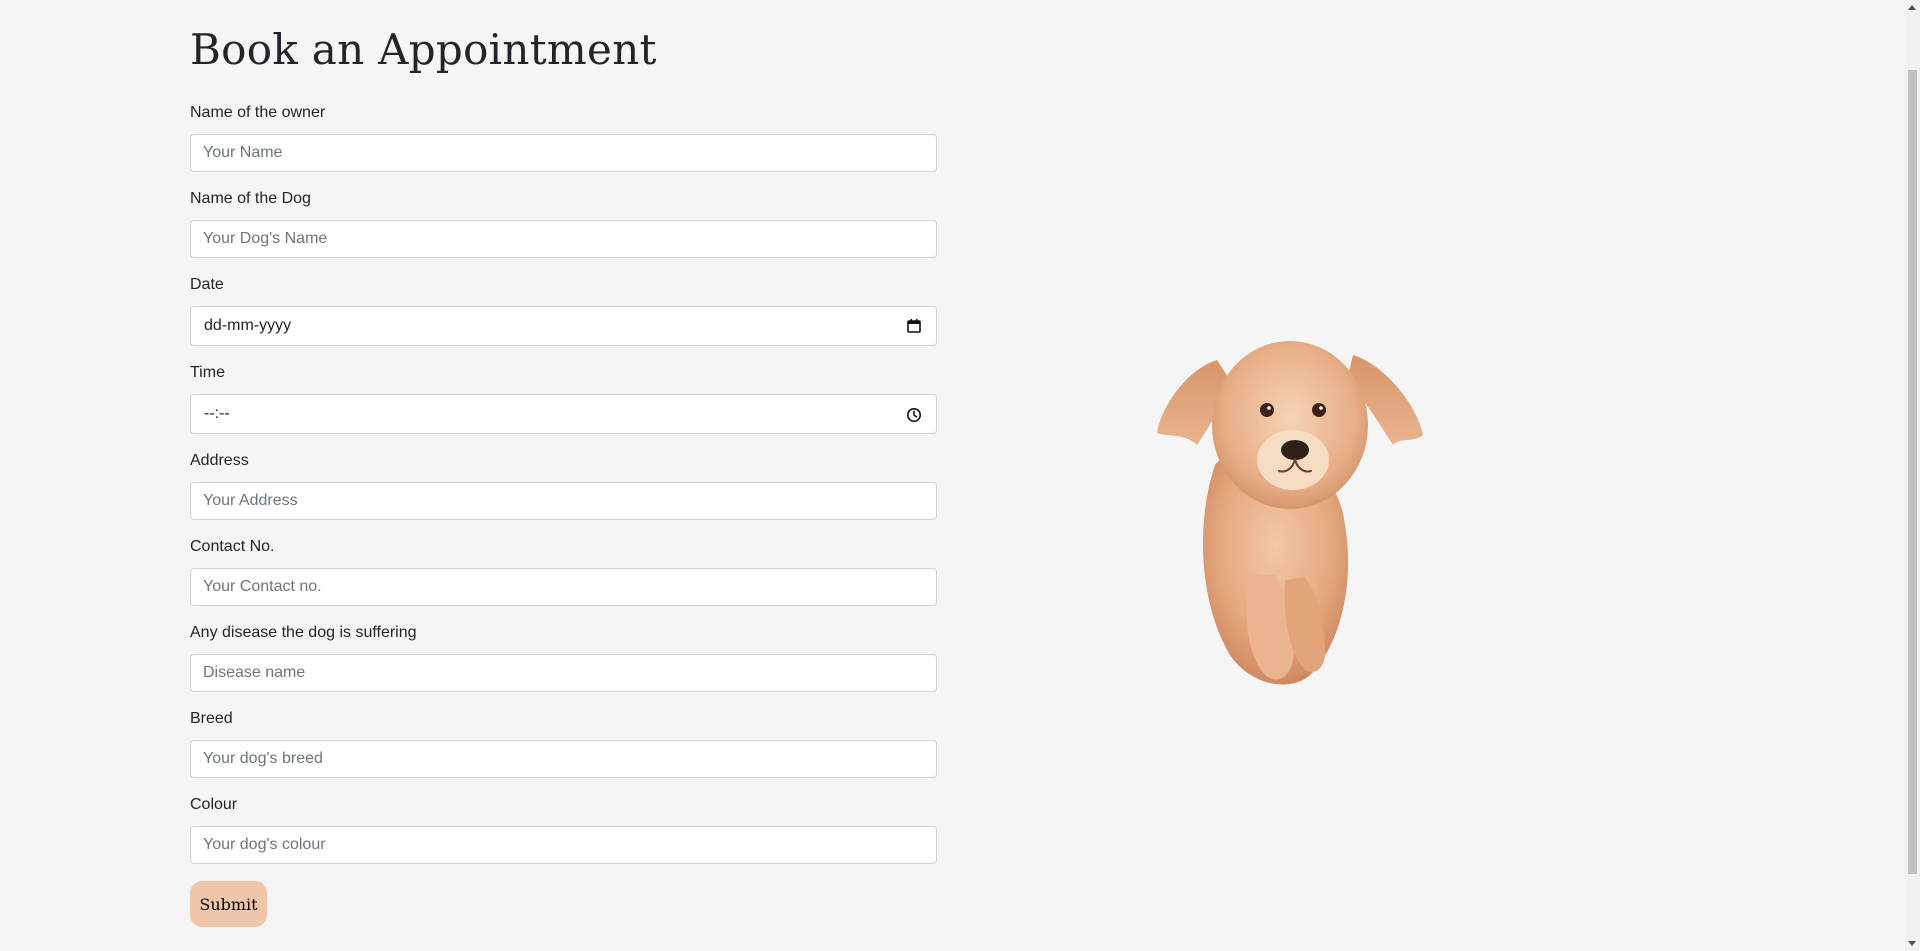  I want to click on time-label: Time, so click(207, 372).